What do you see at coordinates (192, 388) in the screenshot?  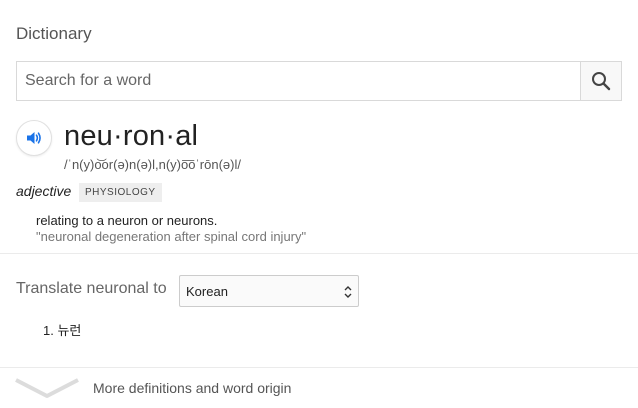 I see `more-definitions-label: More definitions and word origin` at bounding box center [192, 388].